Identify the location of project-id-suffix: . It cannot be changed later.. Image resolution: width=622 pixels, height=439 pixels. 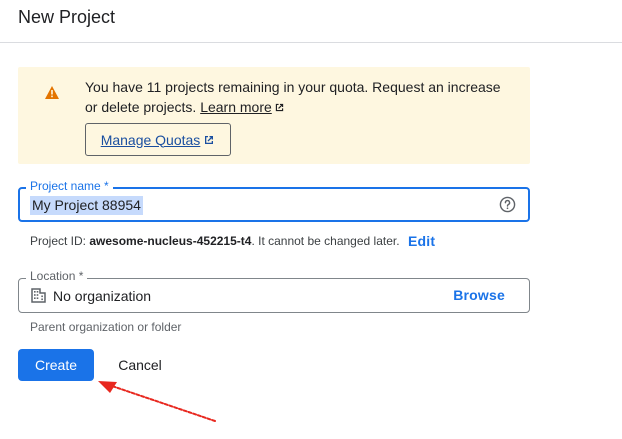
(325, 241).